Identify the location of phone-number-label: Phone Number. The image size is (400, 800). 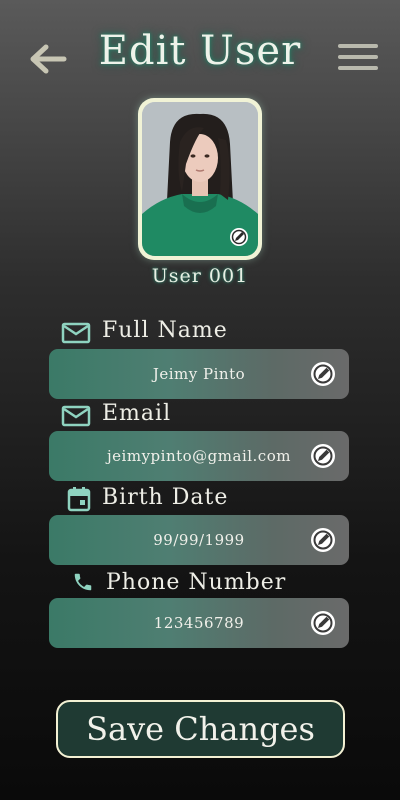
(196, 582).